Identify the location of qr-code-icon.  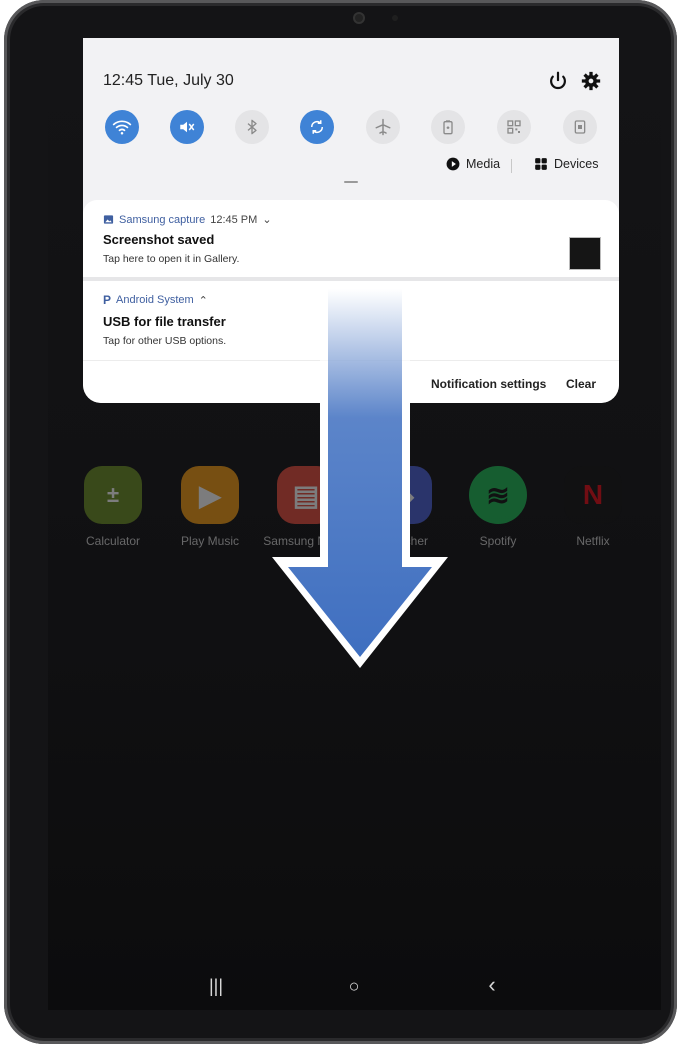
(514, 127).